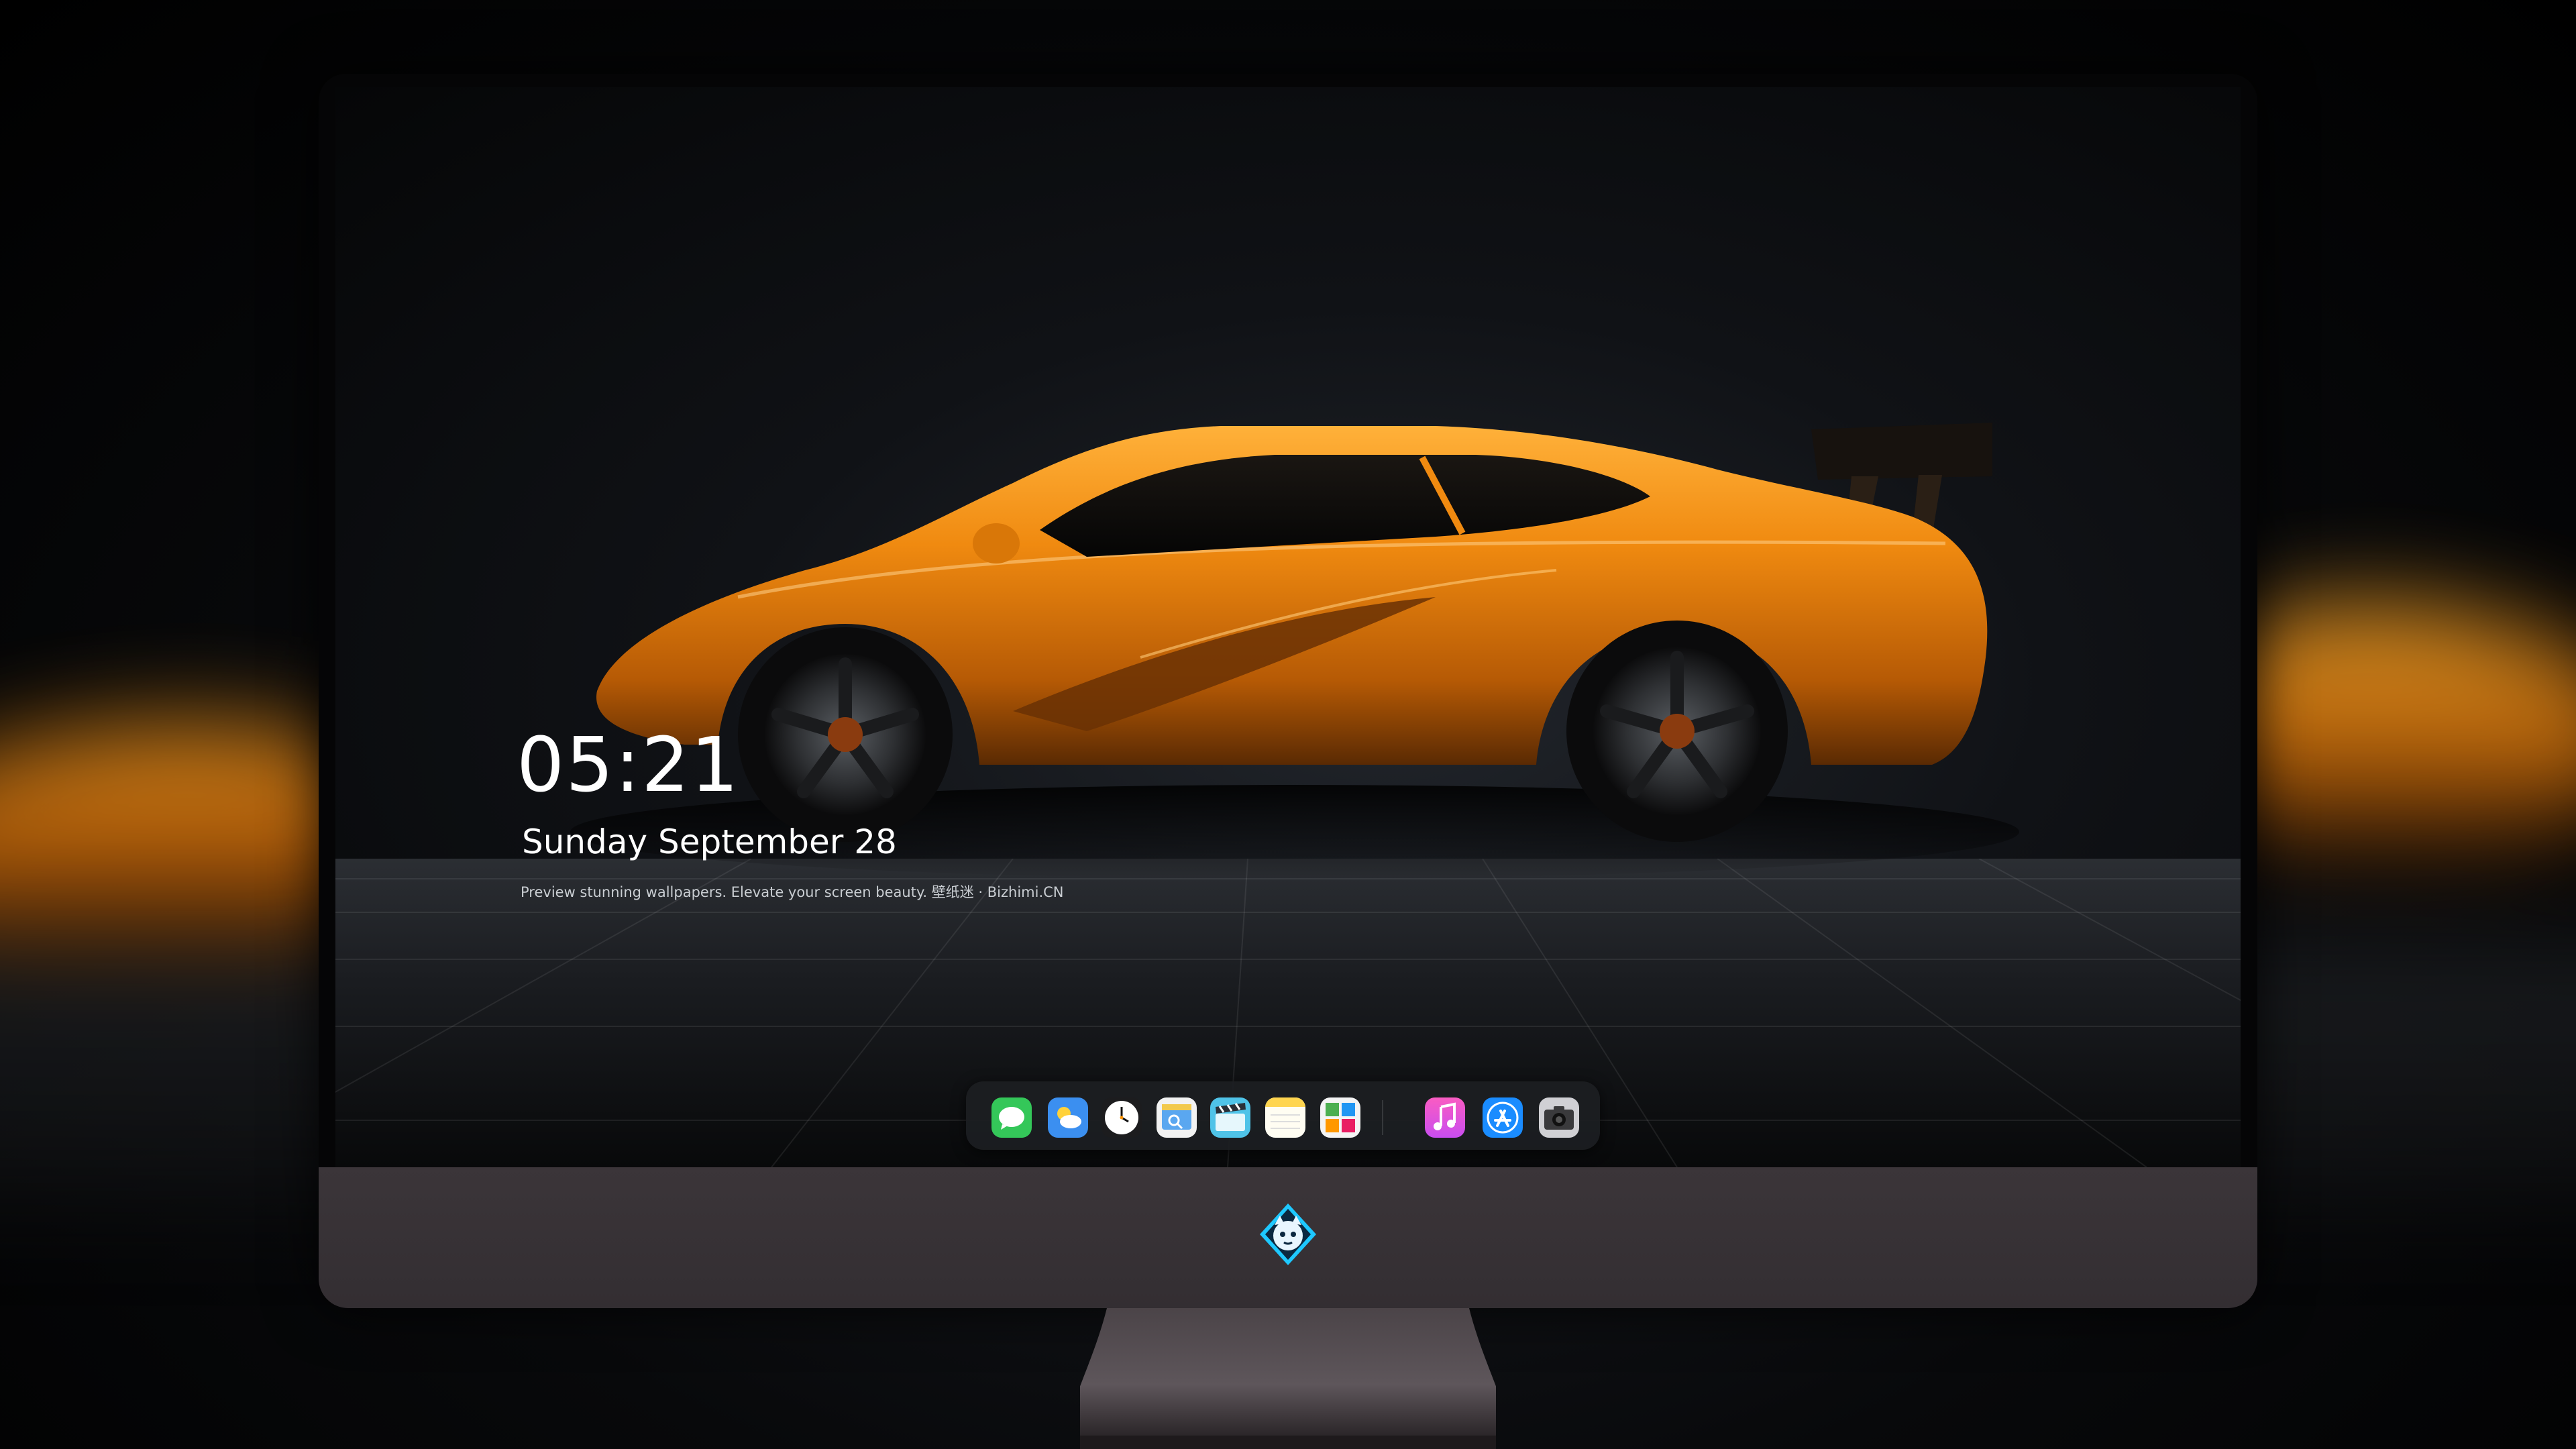 This screenshot has height=1449, width=2576. I want to click on messages-icon, so click(1011, 1117).